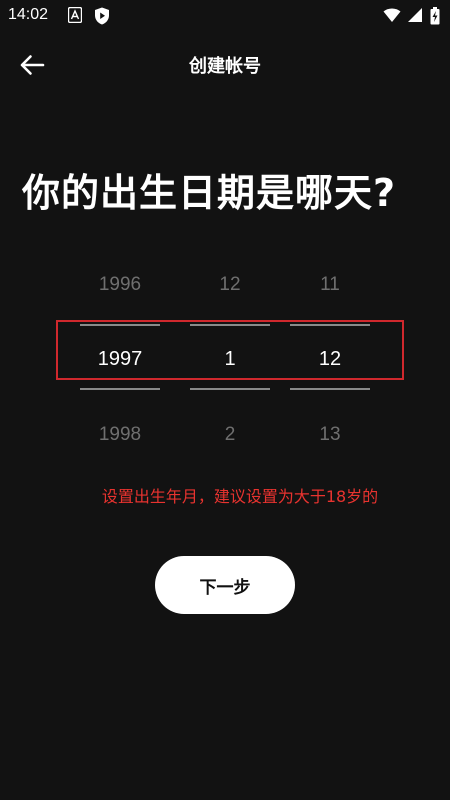  What do you see at coordinates (330, 435) in the screenshot?
I see `day-next: 13` at bounding box center [330, 435].